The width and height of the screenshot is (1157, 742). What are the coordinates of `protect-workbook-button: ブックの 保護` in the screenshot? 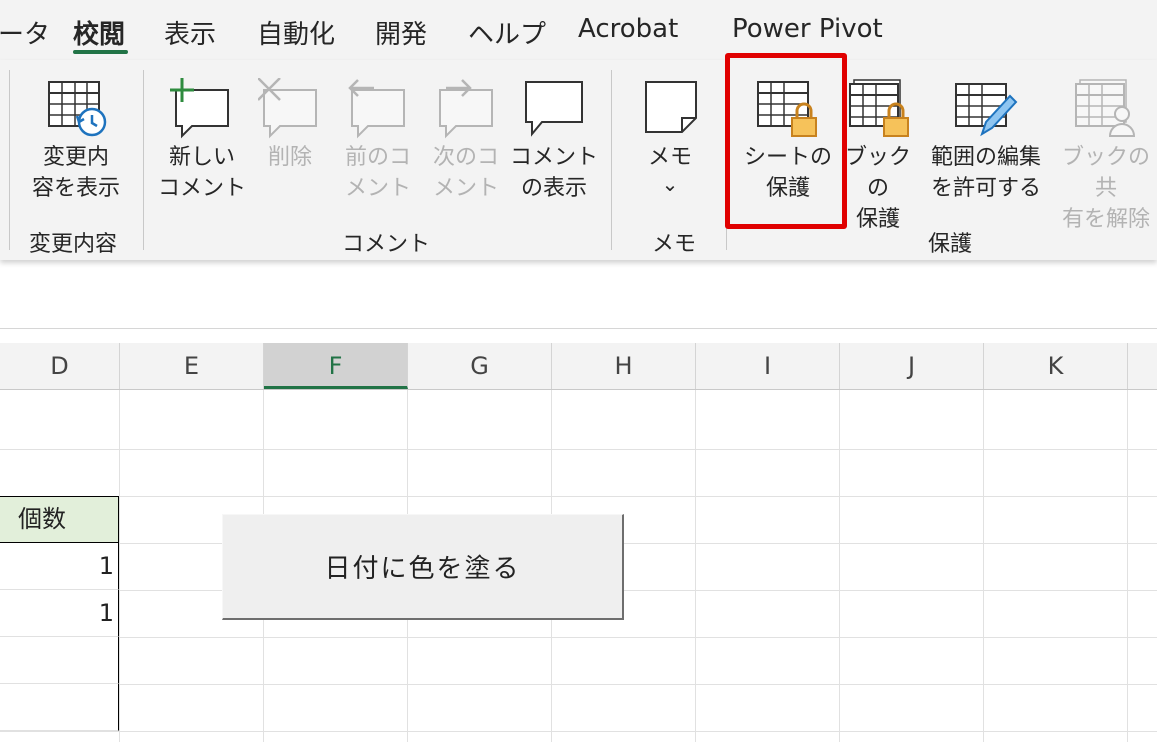 It's located at (878, 146).